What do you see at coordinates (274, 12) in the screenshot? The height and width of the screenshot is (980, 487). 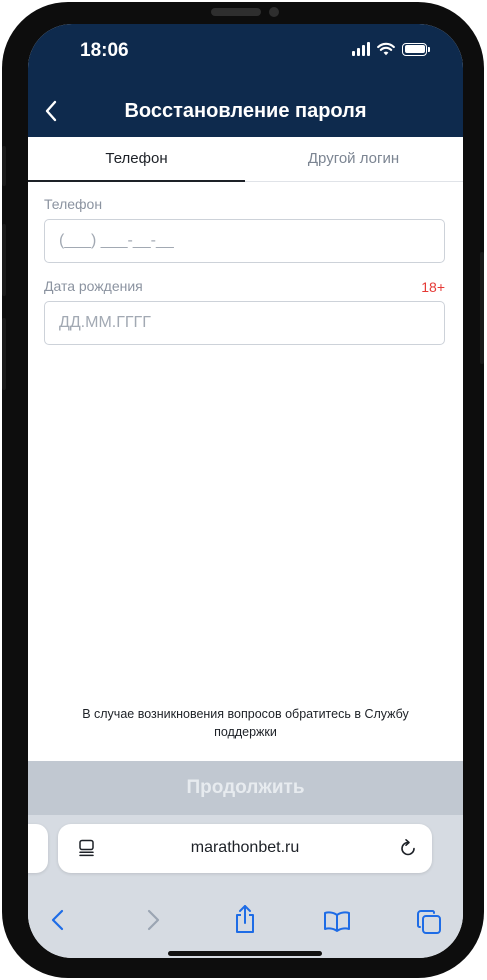 I see `front-camera` at bounding box center [274, 12].